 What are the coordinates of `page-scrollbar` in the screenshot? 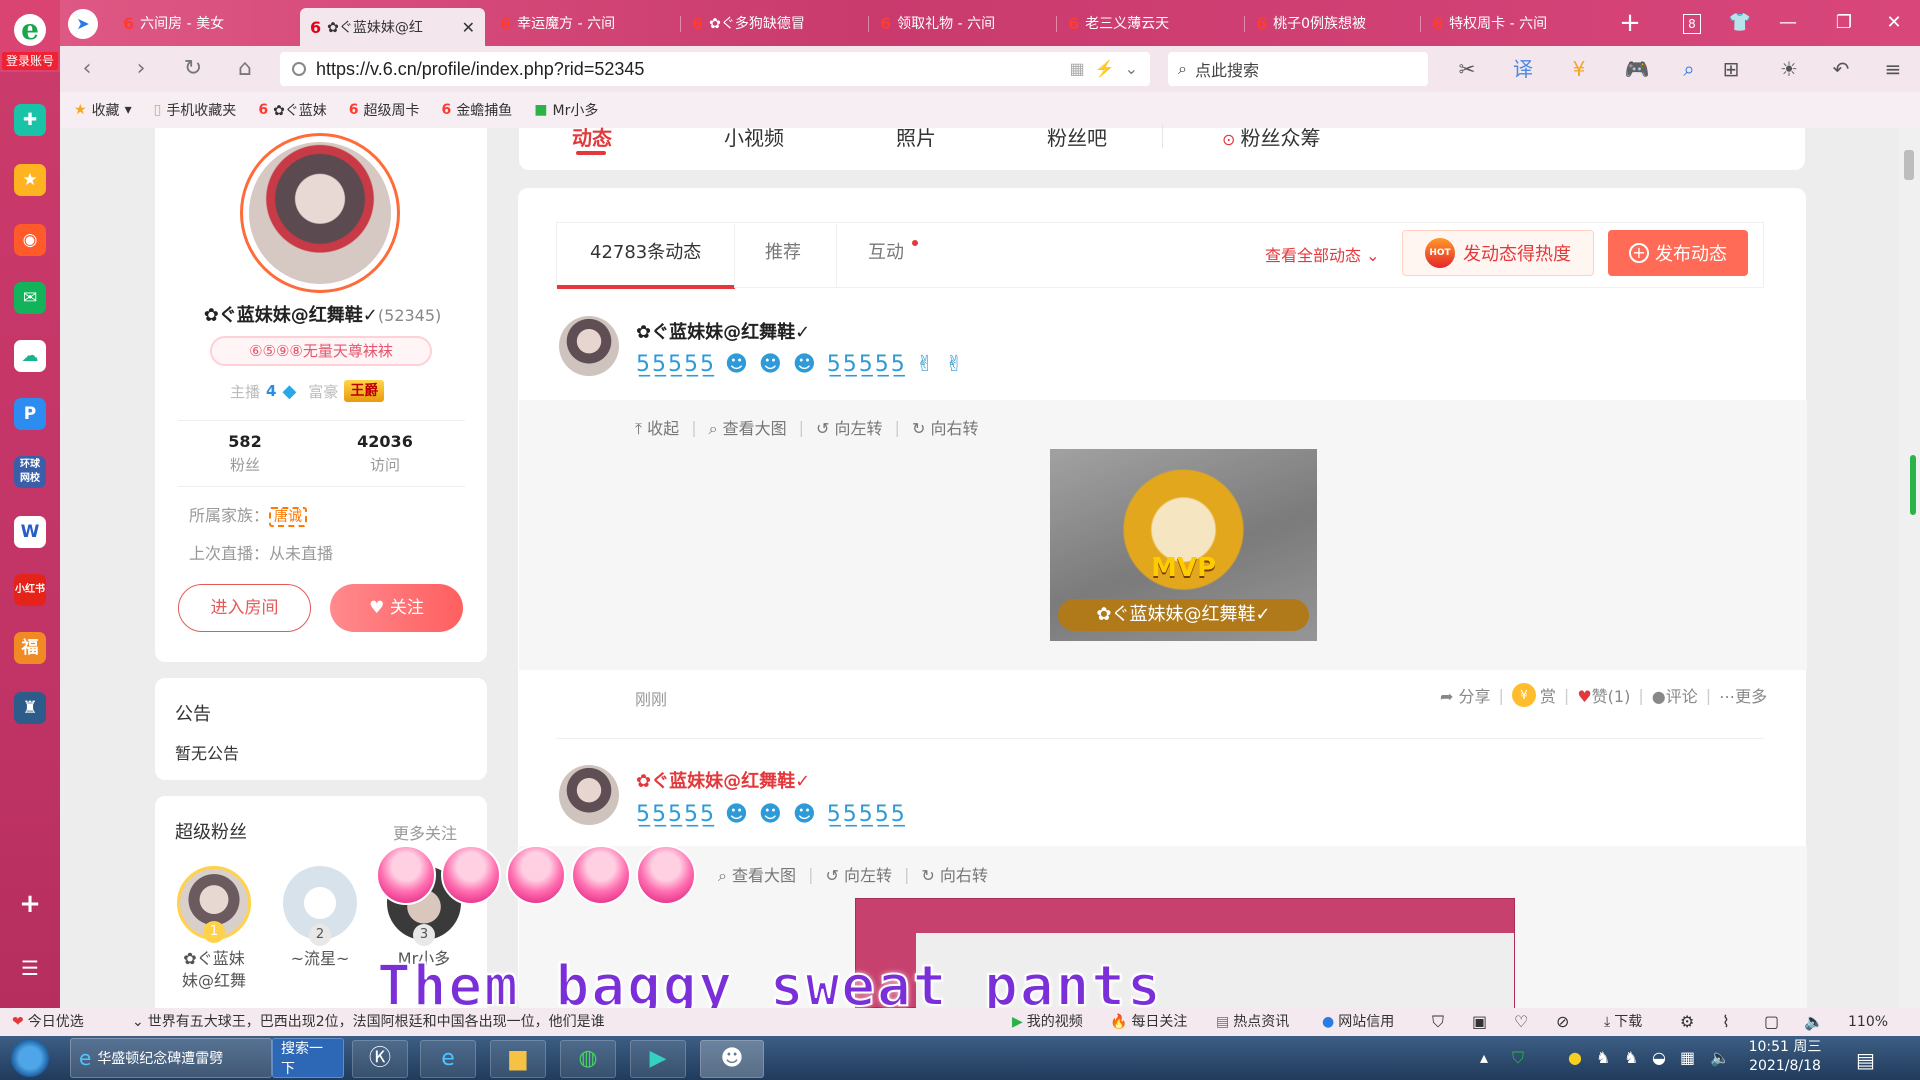 It's located at (1909, 568).